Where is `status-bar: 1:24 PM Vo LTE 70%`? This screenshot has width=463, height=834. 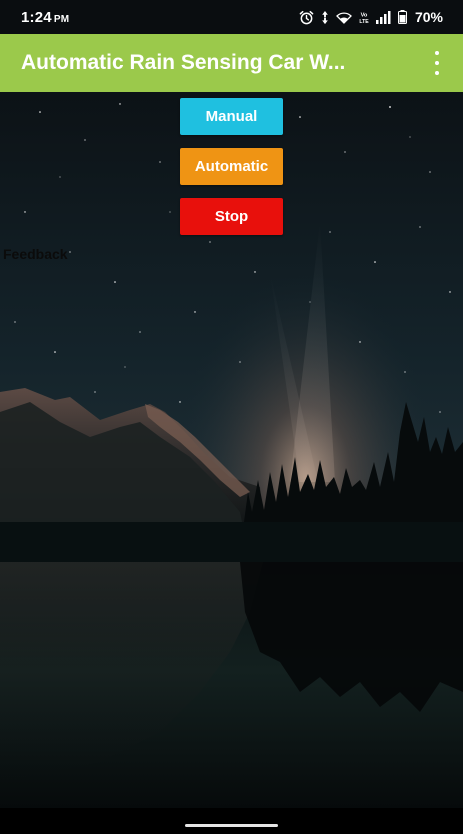
status-bar: 1:24 PM Vo LTE 70% is located at coordinates (231, 17).